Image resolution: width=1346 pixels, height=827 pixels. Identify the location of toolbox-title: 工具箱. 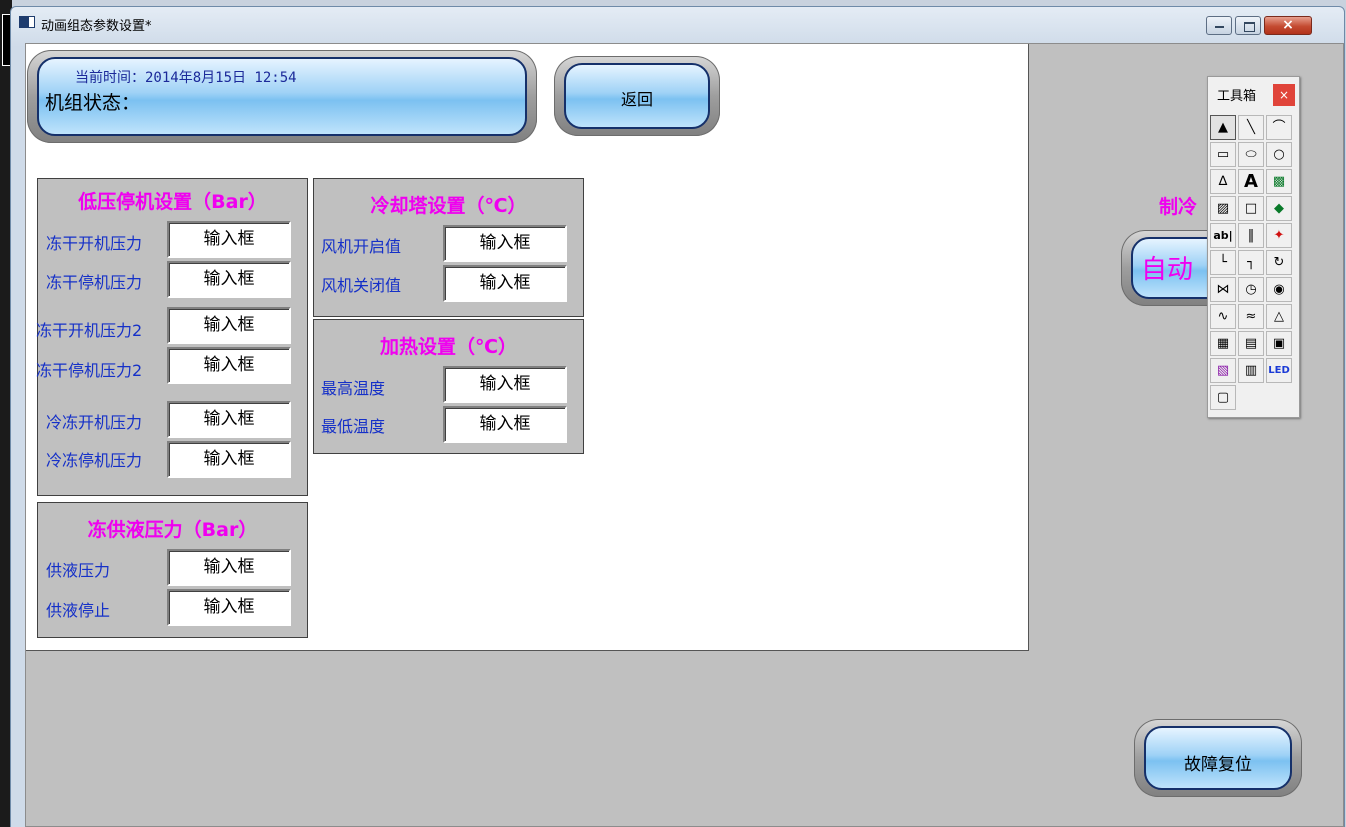
(1237, 96).